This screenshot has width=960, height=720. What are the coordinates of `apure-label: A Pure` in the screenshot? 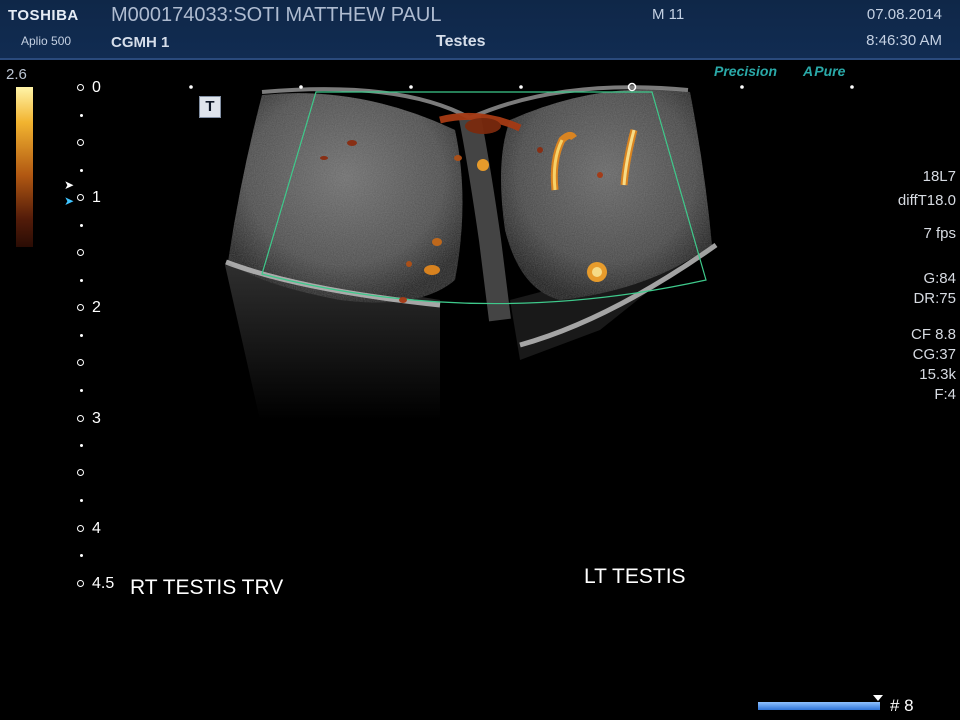 It's located at (824, 71).